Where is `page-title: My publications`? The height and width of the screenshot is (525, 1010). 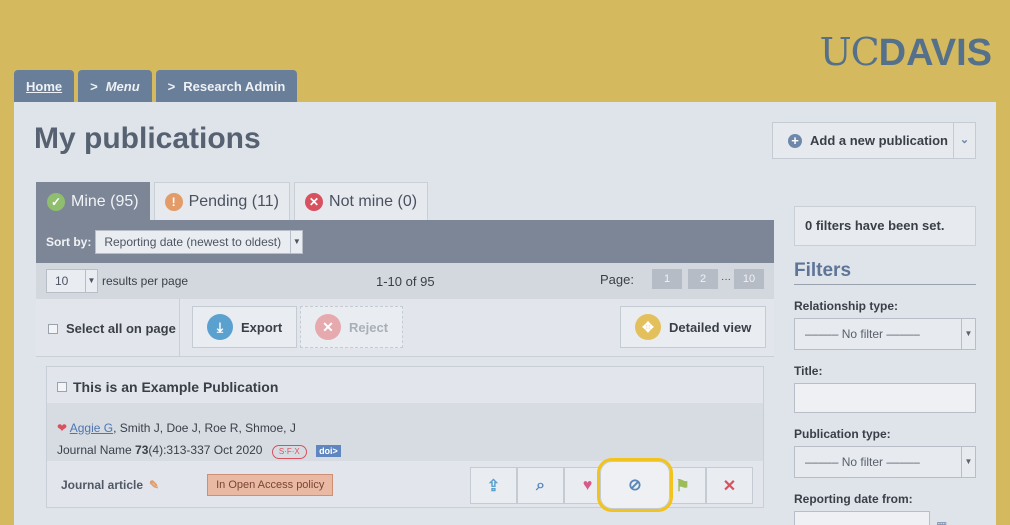
page-title: My publications is located at coordinates (147, 138).